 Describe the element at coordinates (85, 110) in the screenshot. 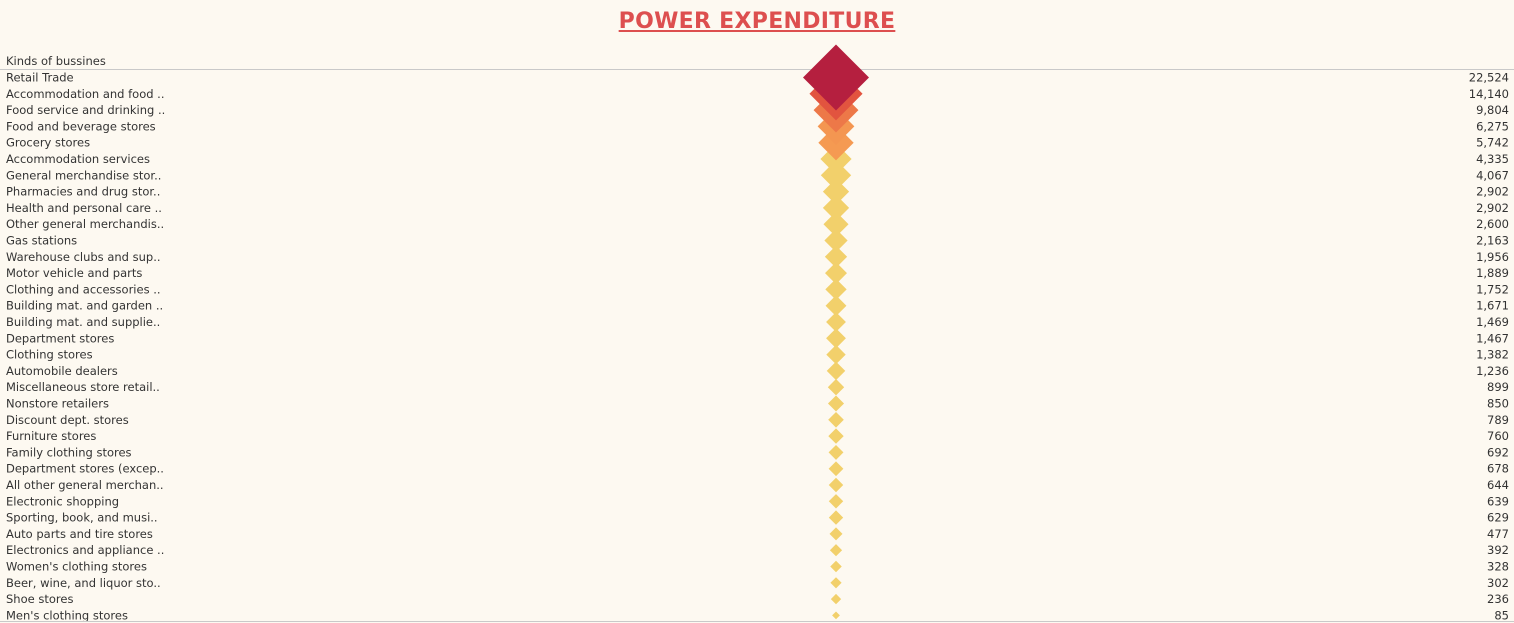

I see `category-label: Food service and drinking ..` at that location.